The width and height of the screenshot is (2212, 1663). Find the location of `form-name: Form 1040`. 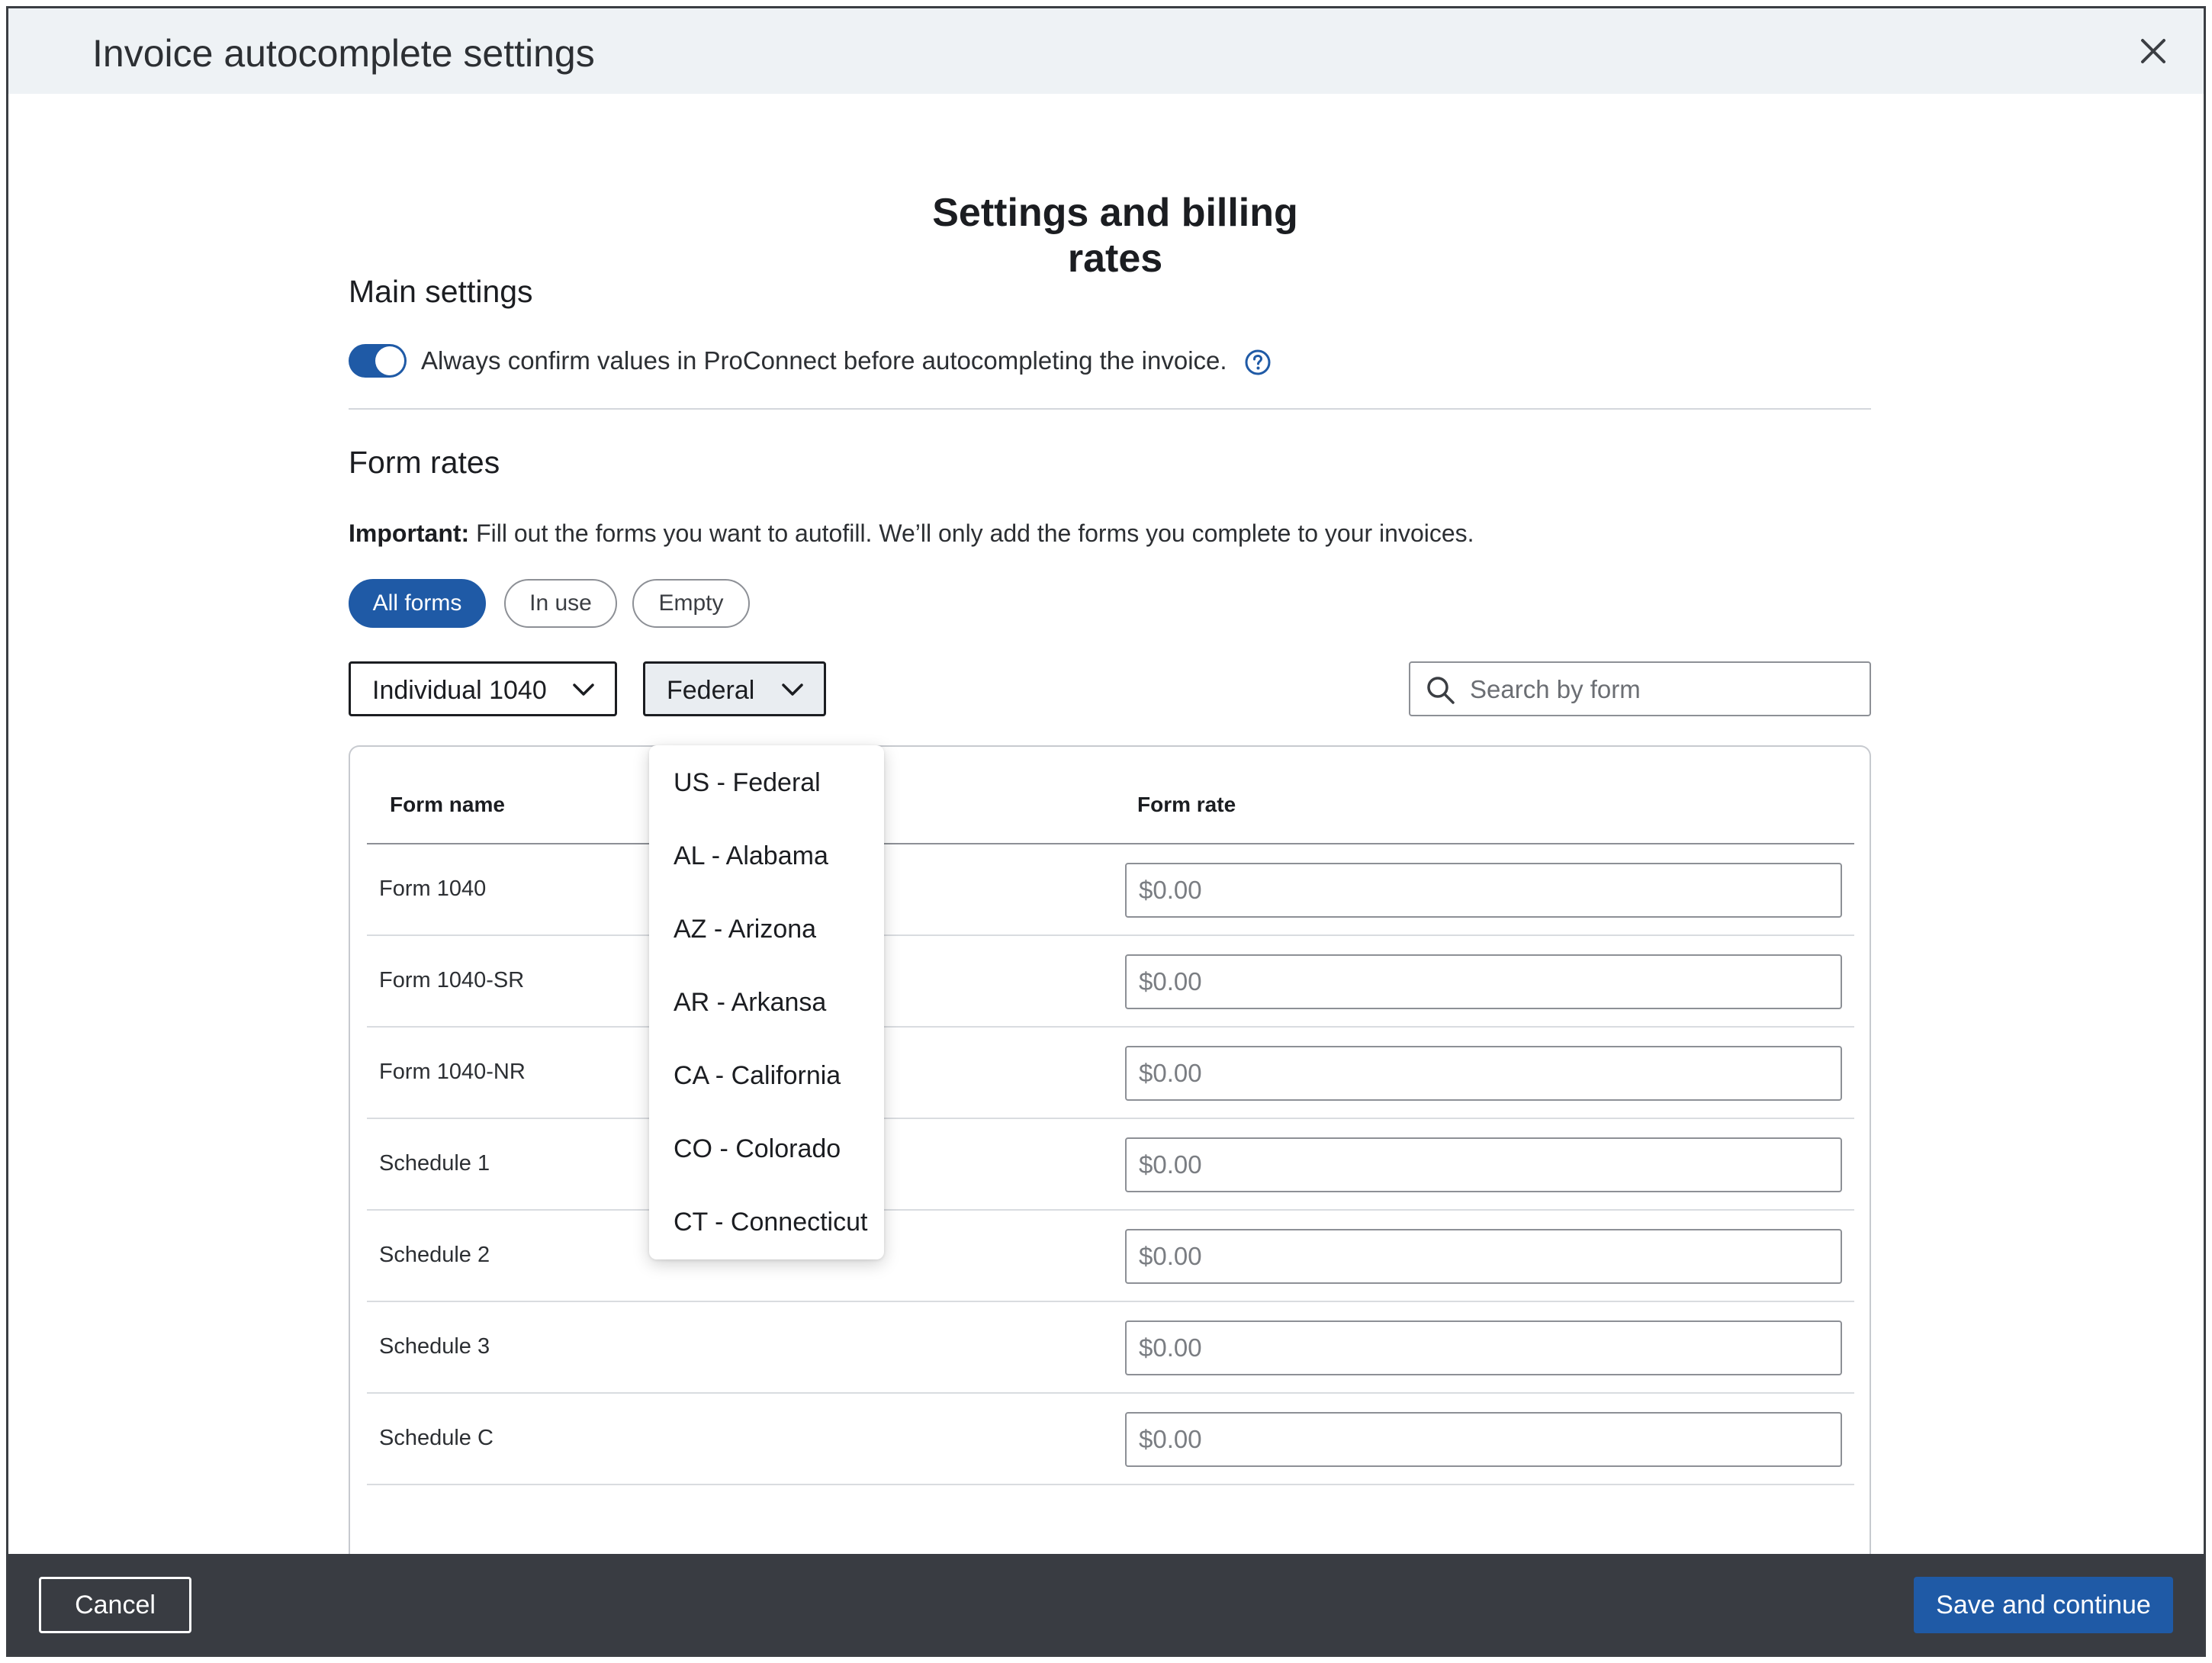

form-name: Form 1040 is located at coordinates (433, 889).